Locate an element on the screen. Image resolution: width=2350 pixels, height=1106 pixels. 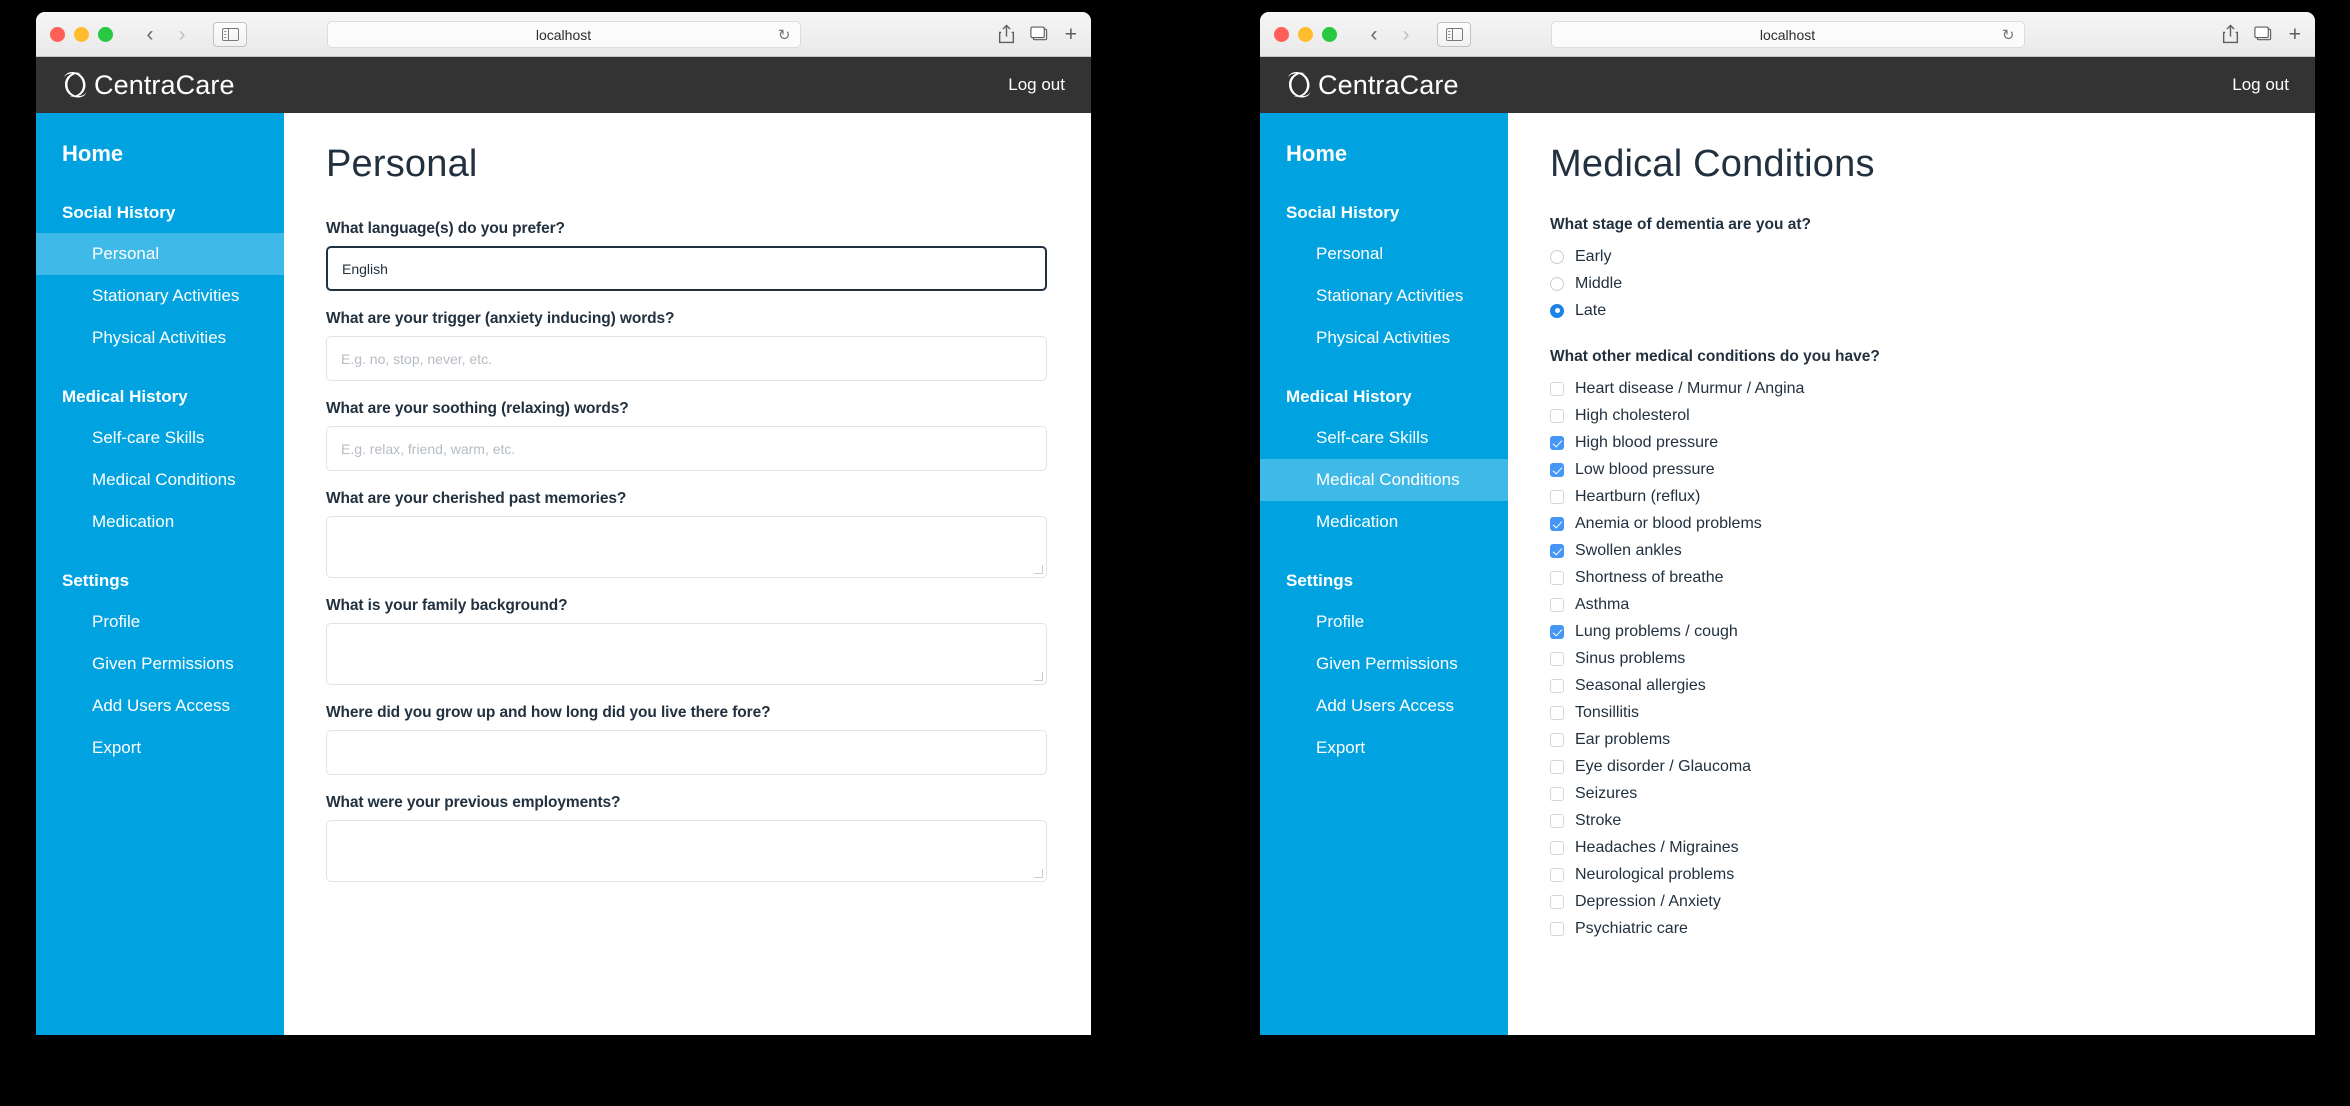
checkbox-option: Anemia or blood problems is located at coordinates (1910, 523).